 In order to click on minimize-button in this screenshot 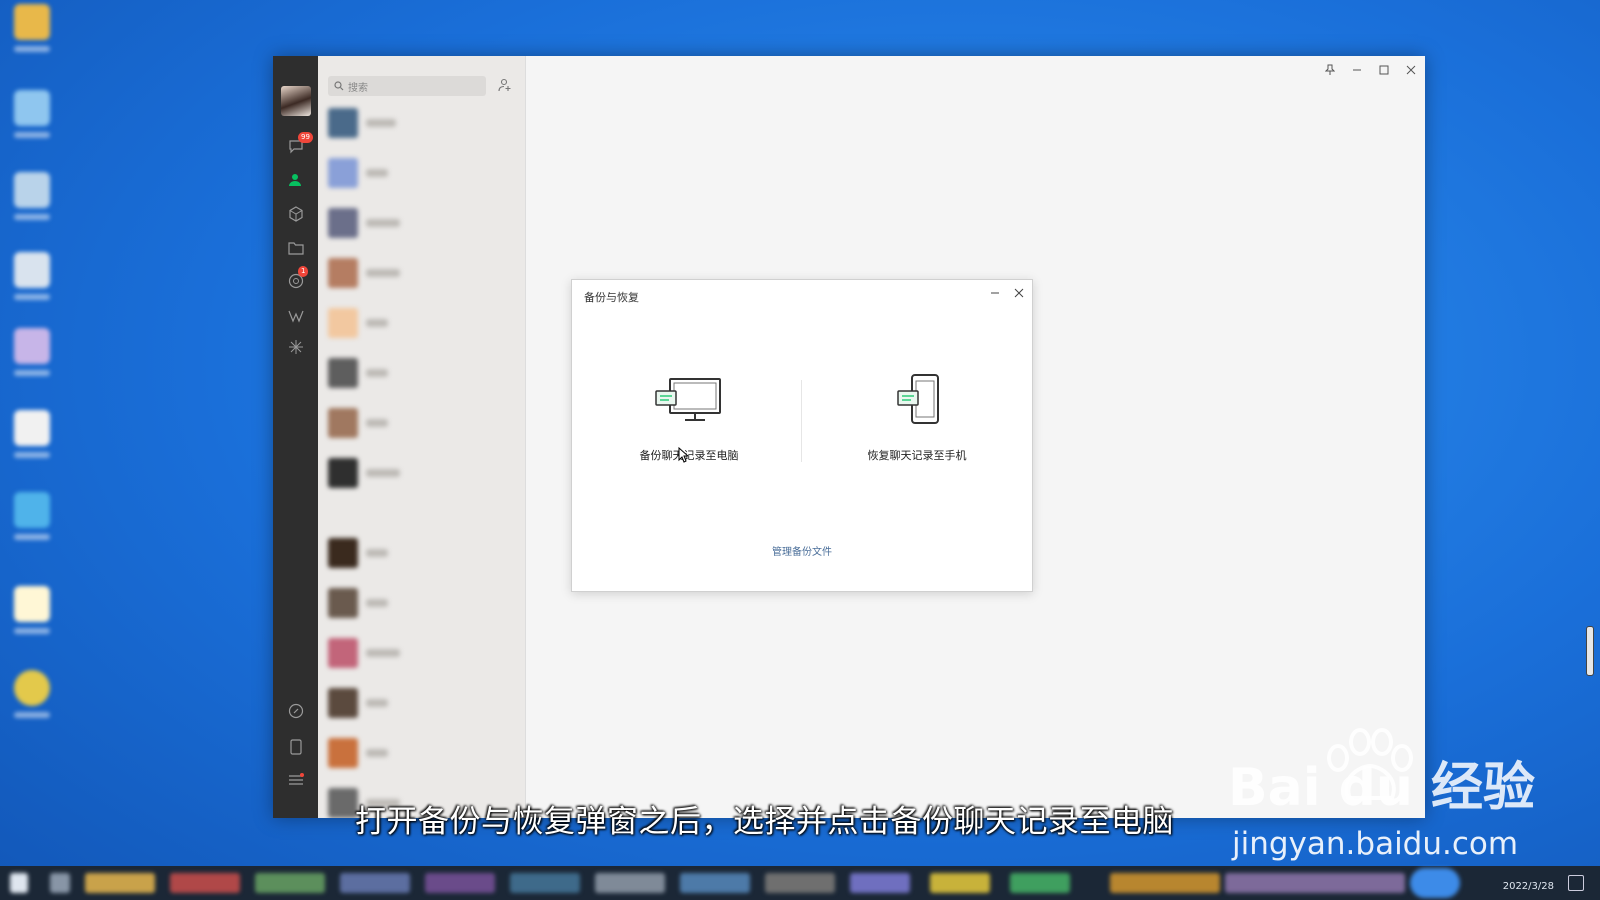, I will do `click(1357, 71)`.